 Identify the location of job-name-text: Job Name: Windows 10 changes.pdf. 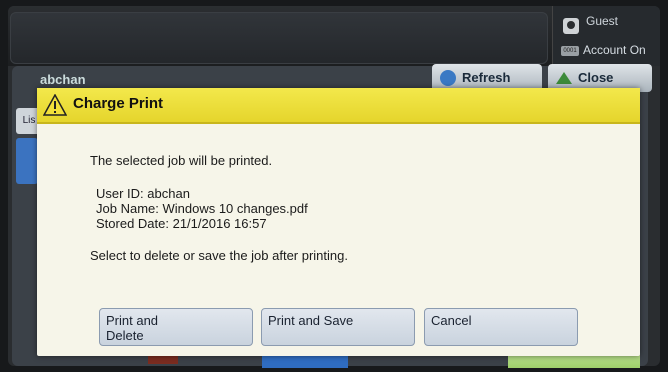
(202, 208).